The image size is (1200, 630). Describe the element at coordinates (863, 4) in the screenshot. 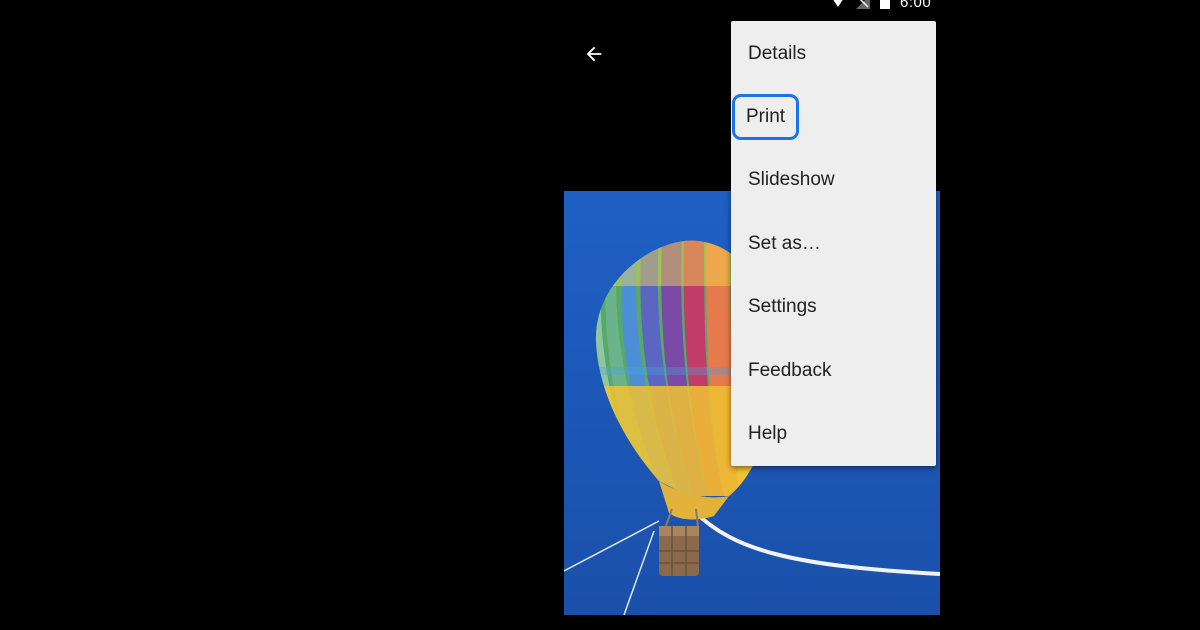

I see `signal-icon` at that location.